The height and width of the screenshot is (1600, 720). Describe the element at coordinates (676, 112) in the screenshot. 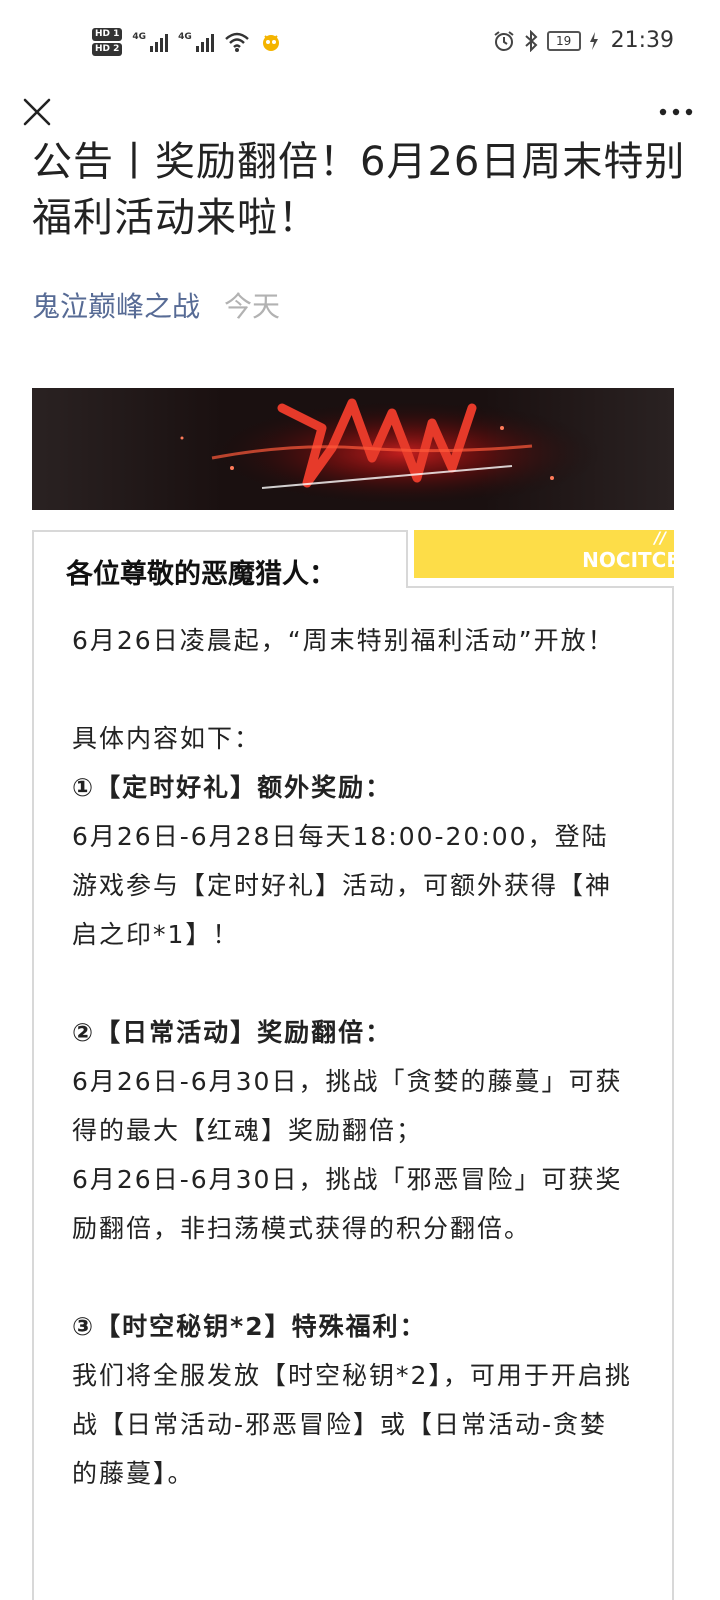

I see `more-dots-icon` at that location.